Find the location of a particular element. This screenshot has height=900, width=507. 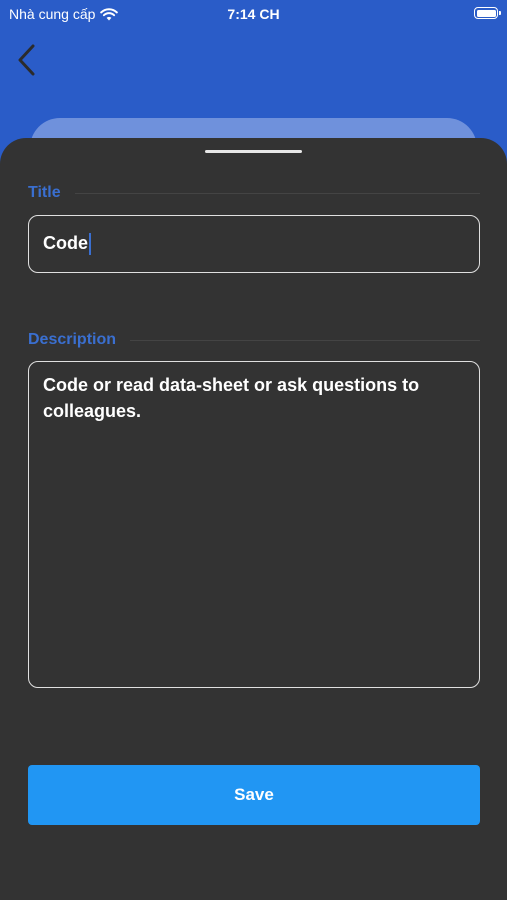

back-chevron-icon is located at coordinates (27, 60).